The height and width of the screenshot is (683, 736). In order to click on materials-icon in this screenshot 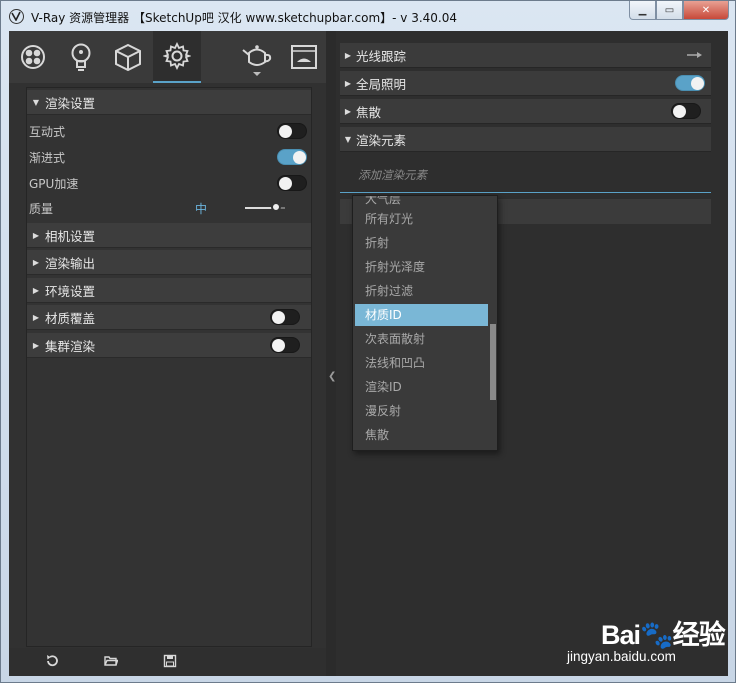, I will do `click(33, 57)`.